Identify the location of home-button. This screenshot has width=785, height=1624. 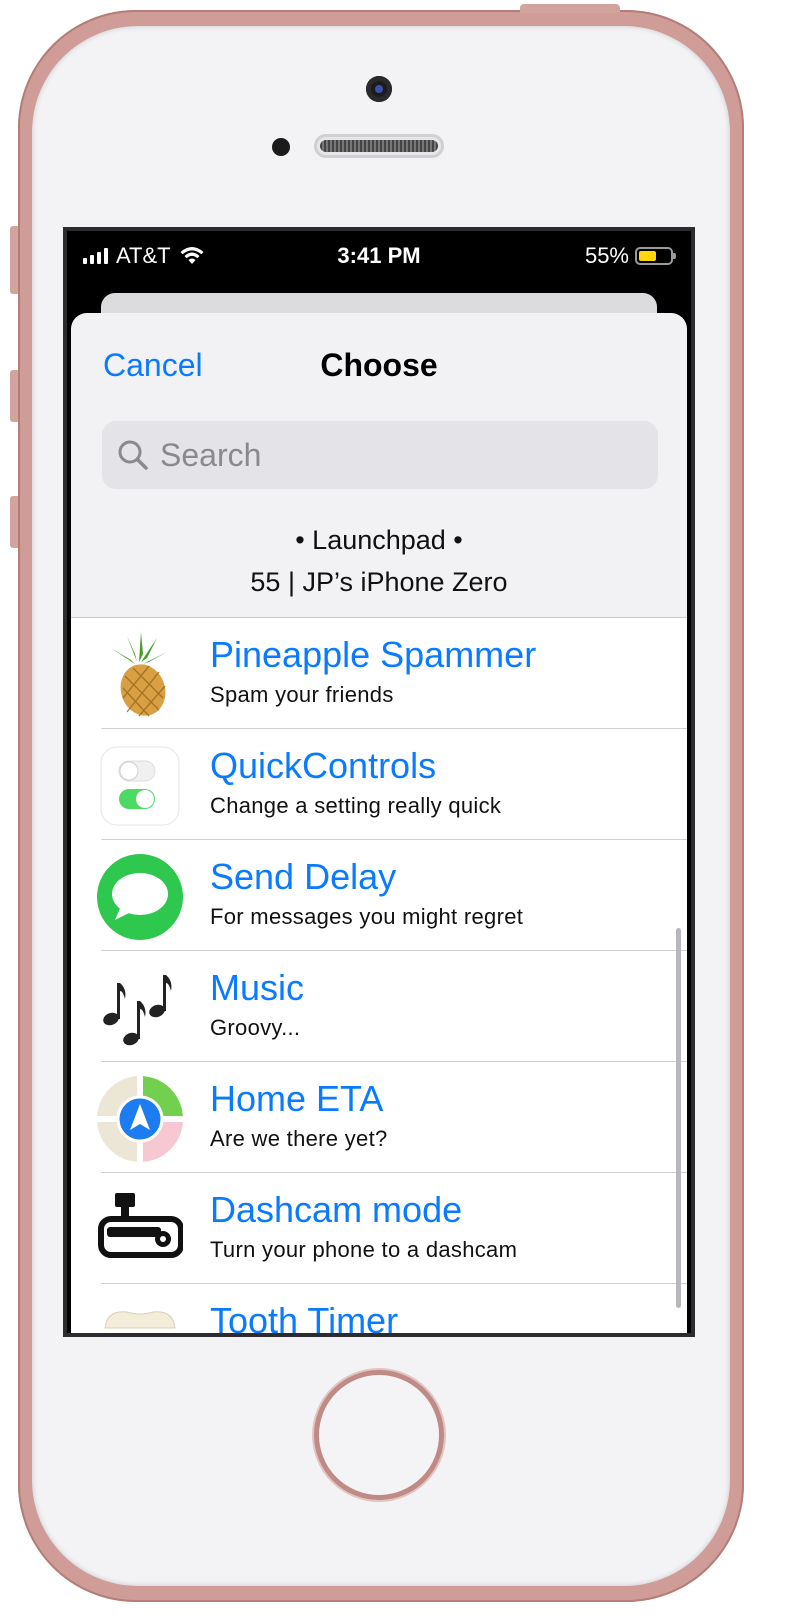
(379, 1435).